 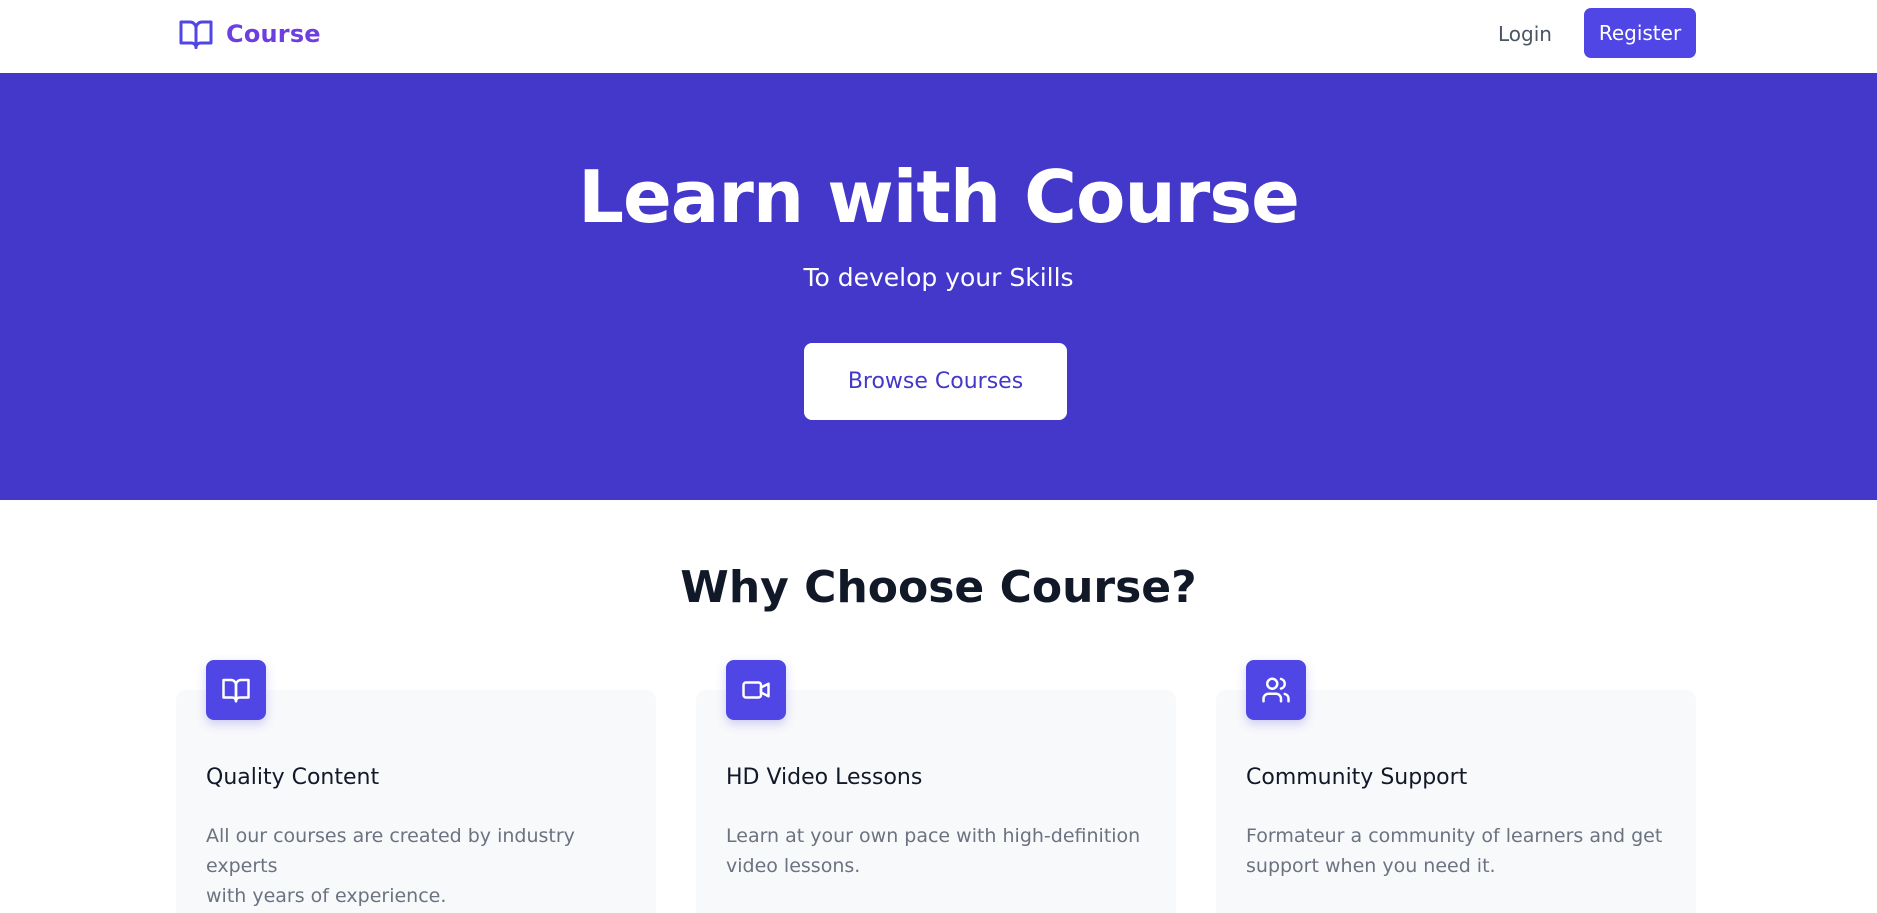 I want to click on brand-name: Course, so click(x=273, y=34).